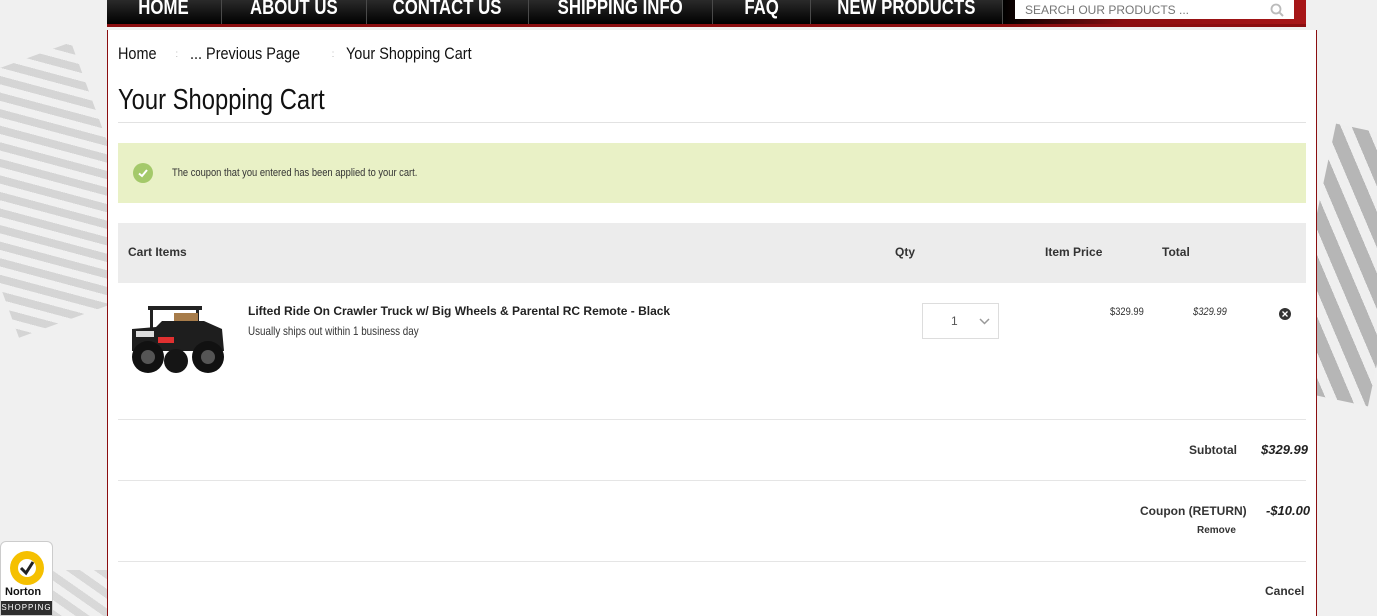 Image resolution: width=1377 pixels, height=616 pixels. What do you see at coordinates (26, 608) in the screenshot?
I see `norton-tagline: SHOPPING` at bounding box center [26, 608].